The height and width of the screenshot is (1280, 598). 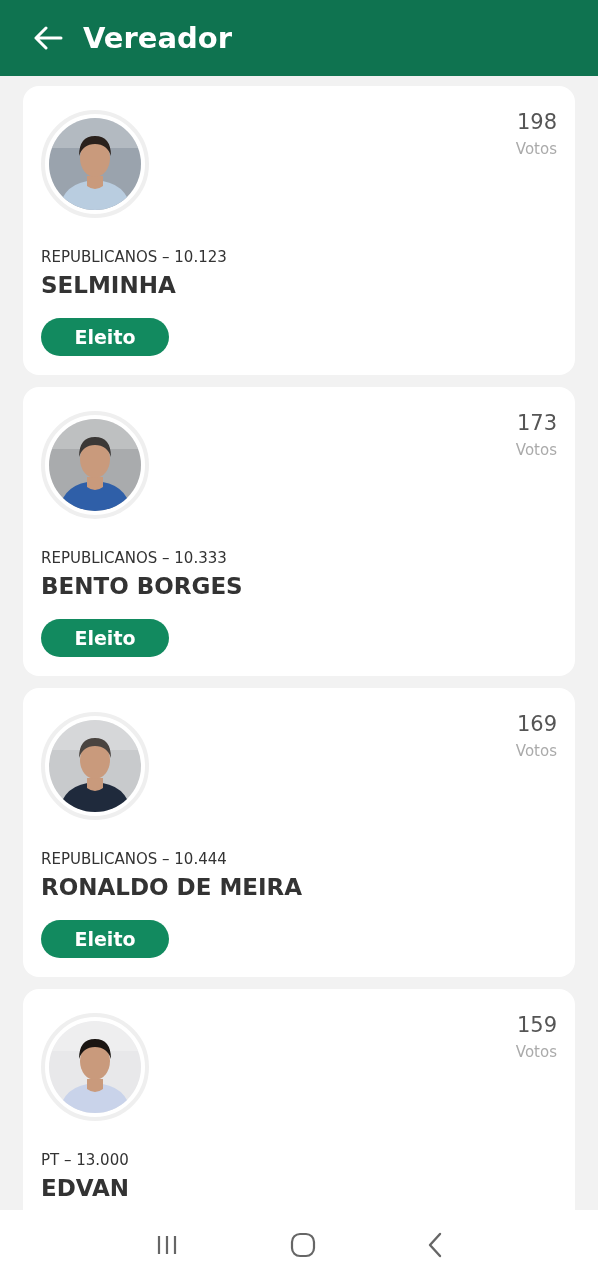 I want to click on back-arrow-icon, so click(x=48, y=38).